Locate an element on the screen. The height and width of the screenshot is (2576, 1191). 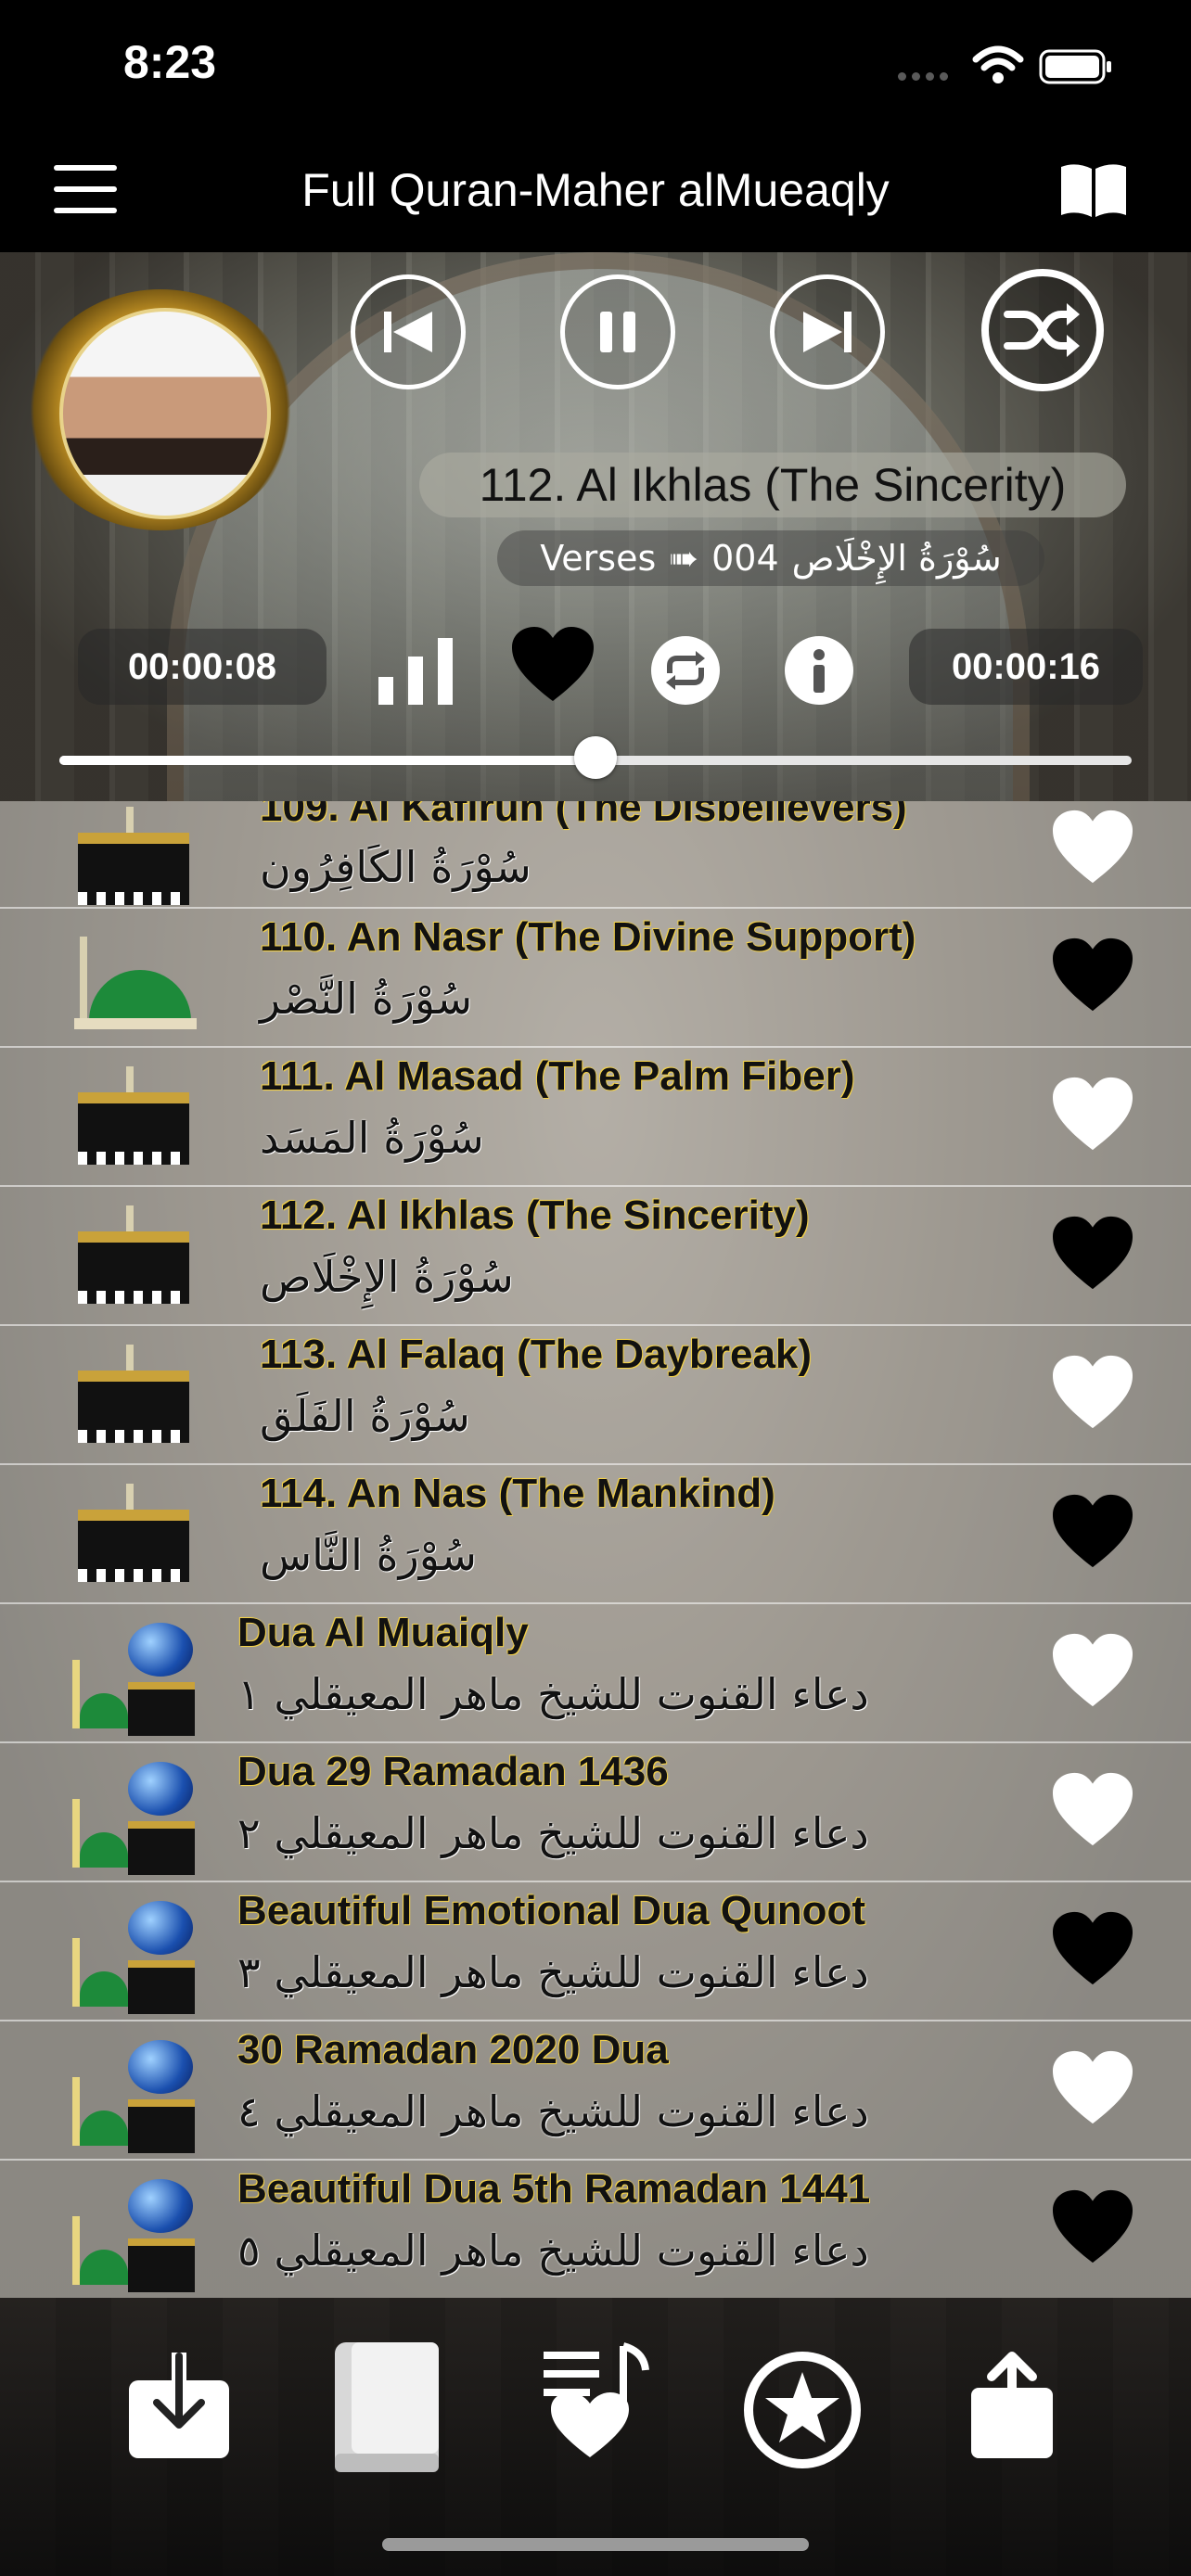
reciter-avatar is located at coordinates (165, 413).